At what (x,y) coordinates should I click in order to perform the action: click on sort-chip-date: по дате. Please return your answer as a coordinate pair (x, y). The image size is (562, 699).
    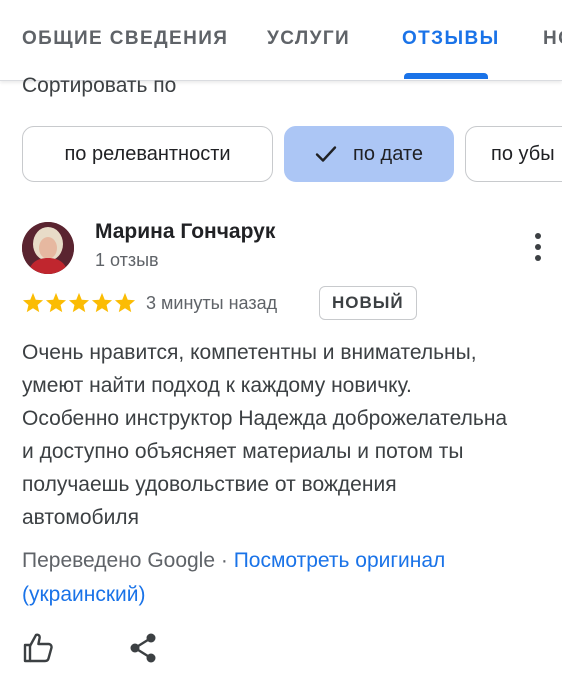
    Looking at the image, I should click on (369, 154).